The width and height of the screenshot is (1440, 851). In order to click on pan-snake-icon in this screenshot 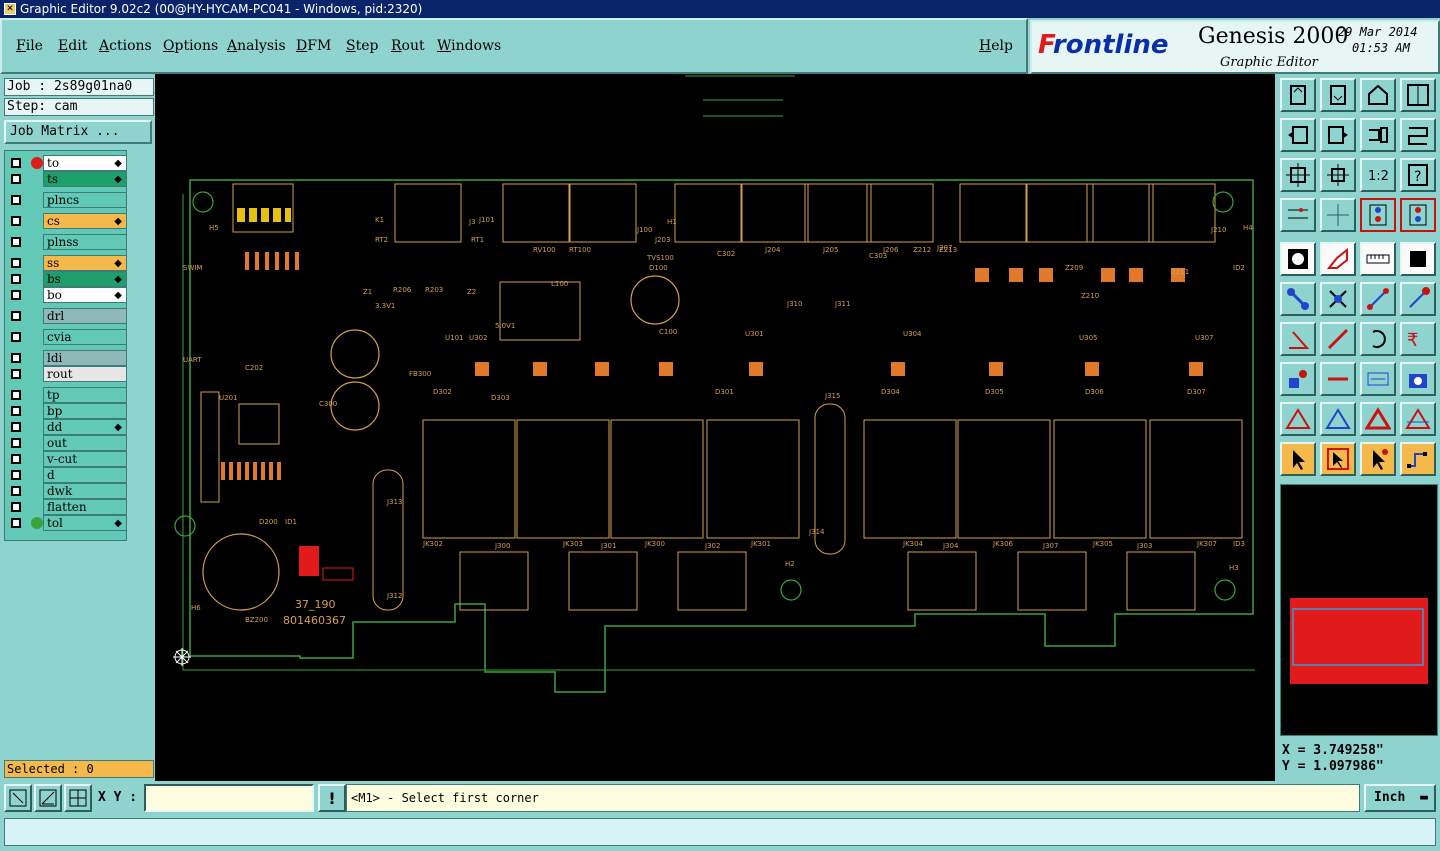, I will do `click(1378, 135)`.